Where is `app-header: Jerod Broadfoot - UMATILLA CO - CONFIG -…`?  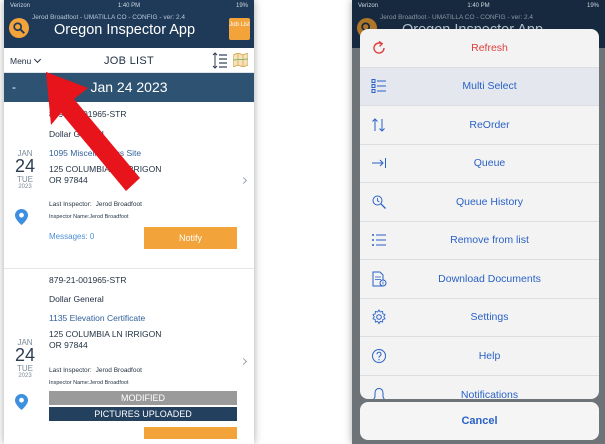 app-header: Jerod Broadfoot - UMATILLA CO - CONFIG -… is located at coordinates (129, 30).